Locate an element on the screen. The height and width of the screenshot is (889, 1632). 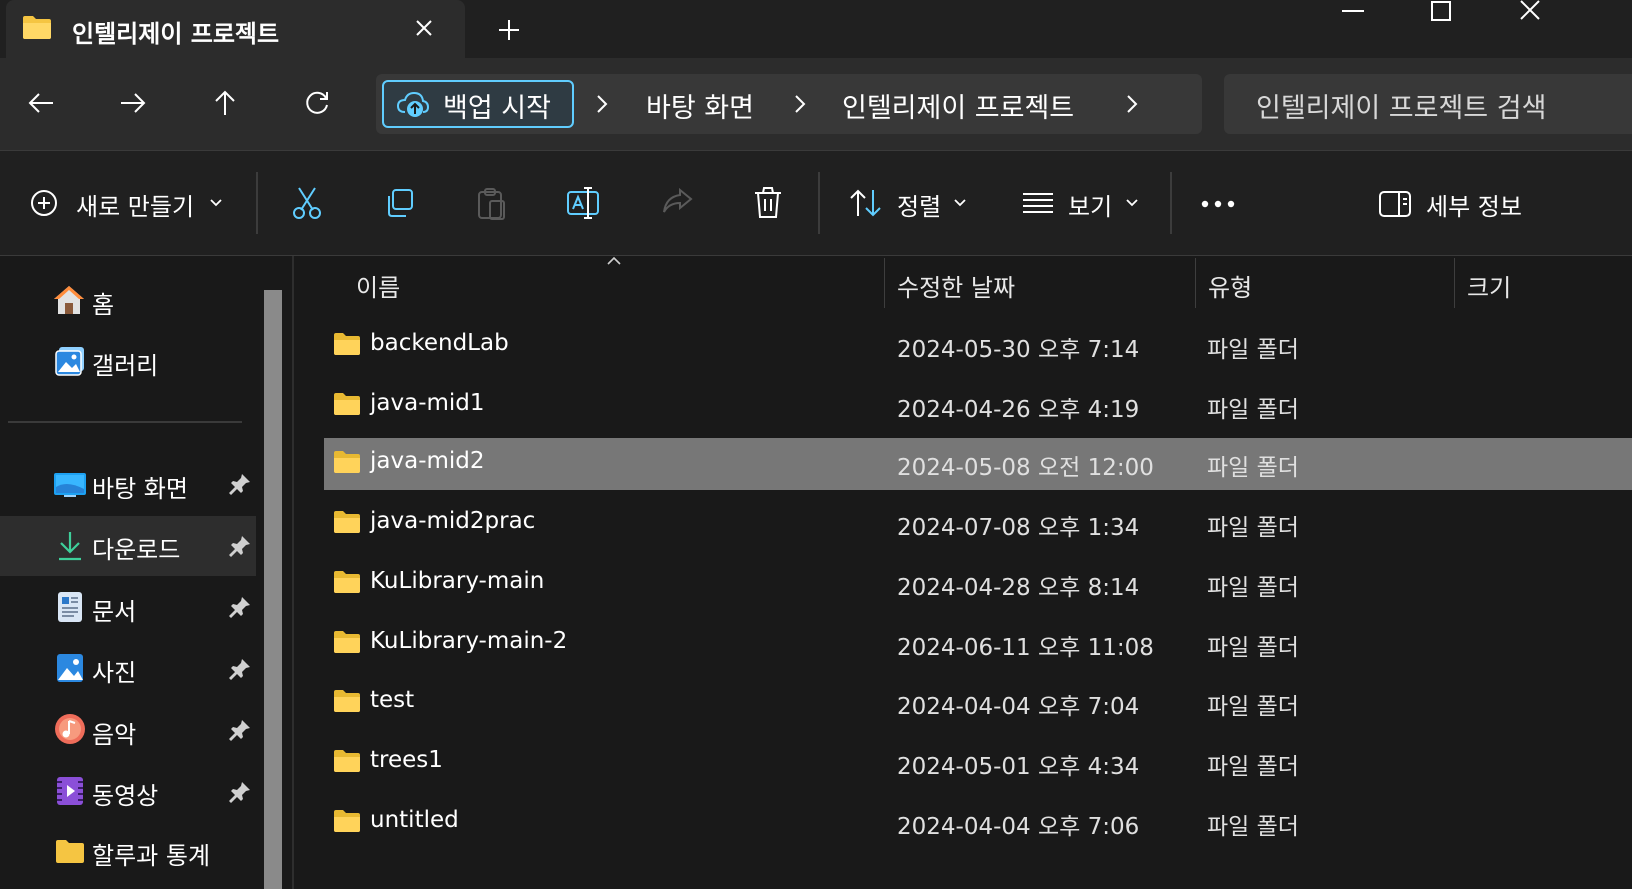
file-date: 2024-04-26 오후 4:19 is located at coordinates (1018, 410).